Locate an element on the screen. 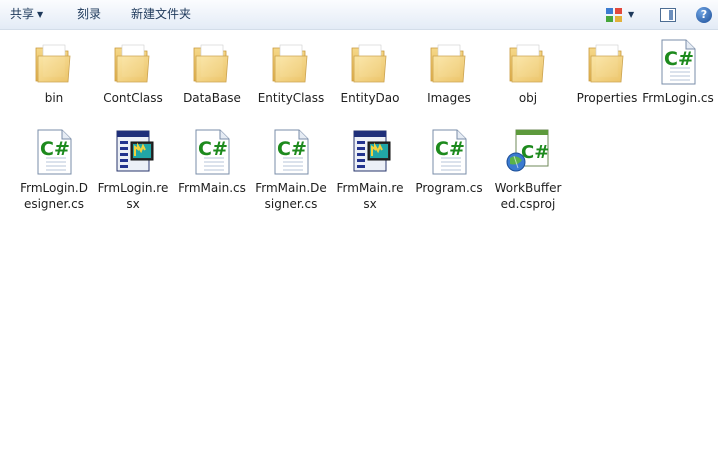  file-item: C# Program.cs is located at coordinates (449, 162).